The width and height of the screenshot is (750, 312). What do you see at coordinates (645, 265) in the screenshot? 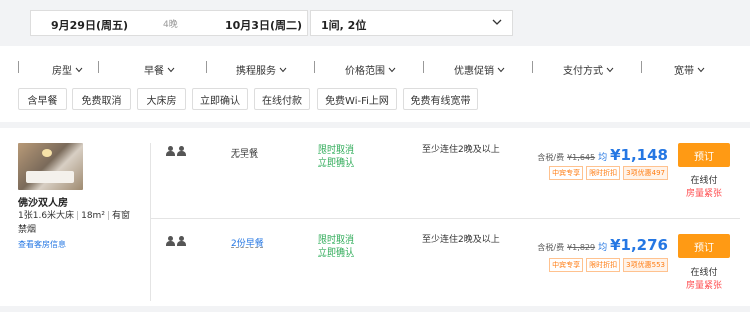
I see `promo-tag: 3项优惠553` at bounding box center [645, 265].